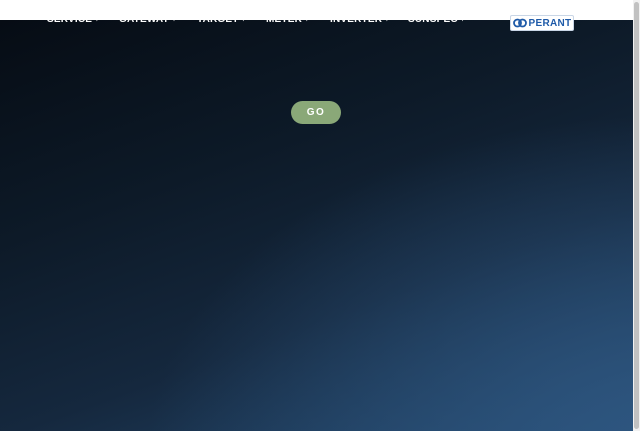 The width and height of the screenshot is (640, 431). Describe the element at coordinates (433, 19) in the screenshot. I see `nav-item-label: SUNSPEC` at that location.